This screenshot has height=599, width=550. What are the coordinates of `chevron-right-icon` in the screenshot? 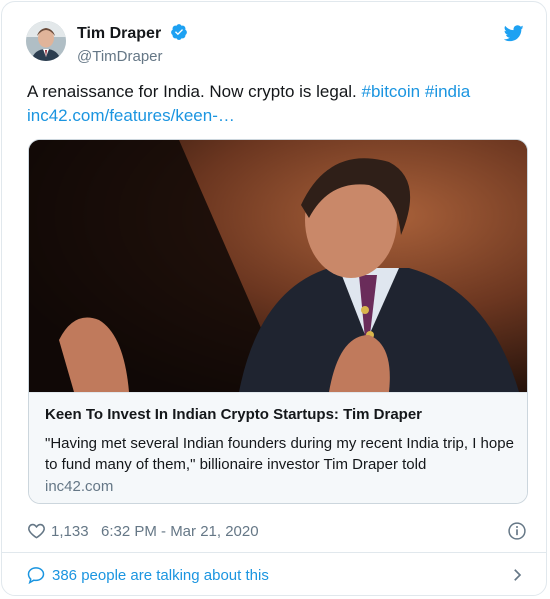 It's located at (517, 577).